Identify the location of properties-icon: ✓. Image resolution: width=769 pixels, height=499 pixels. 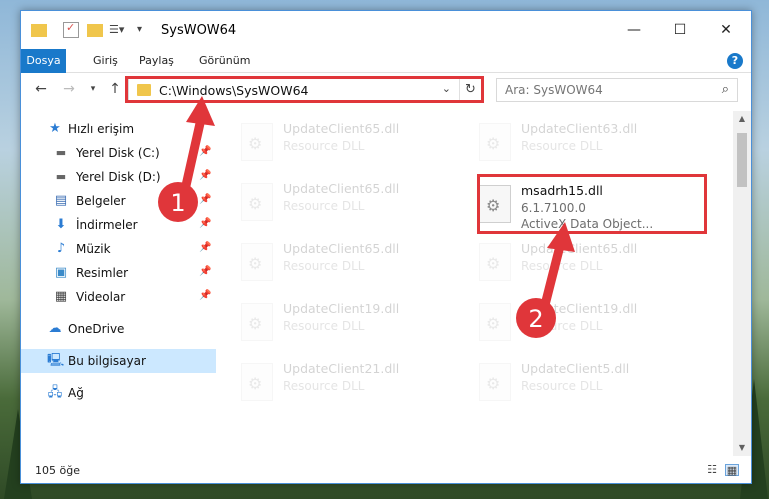
(71, 29).